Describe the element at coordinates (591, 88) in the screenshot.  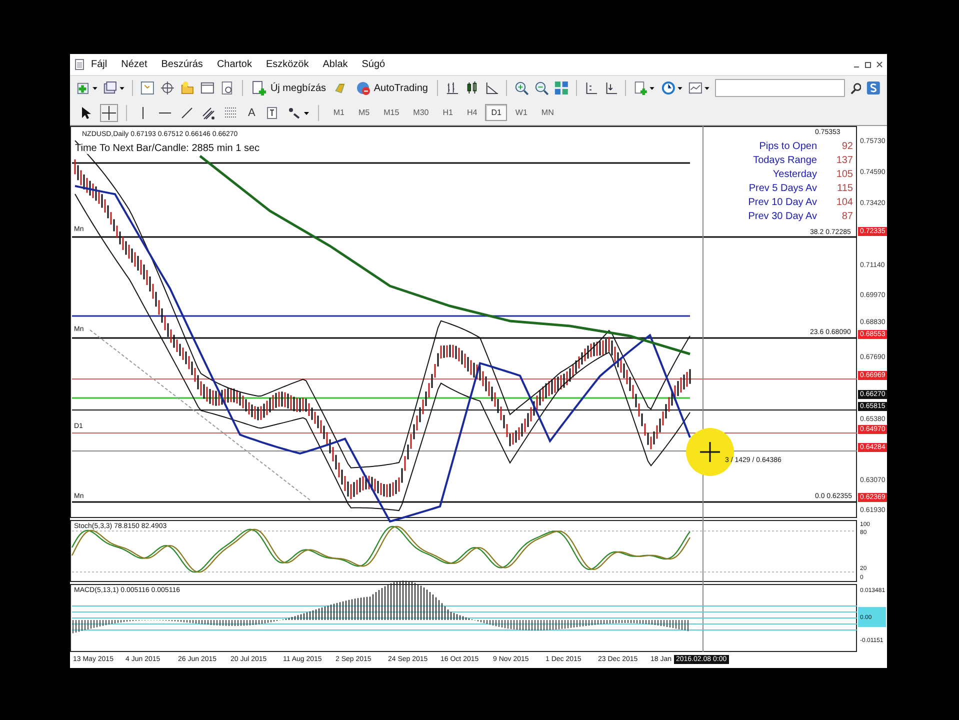
I see `chart-shift-icon` at that location.